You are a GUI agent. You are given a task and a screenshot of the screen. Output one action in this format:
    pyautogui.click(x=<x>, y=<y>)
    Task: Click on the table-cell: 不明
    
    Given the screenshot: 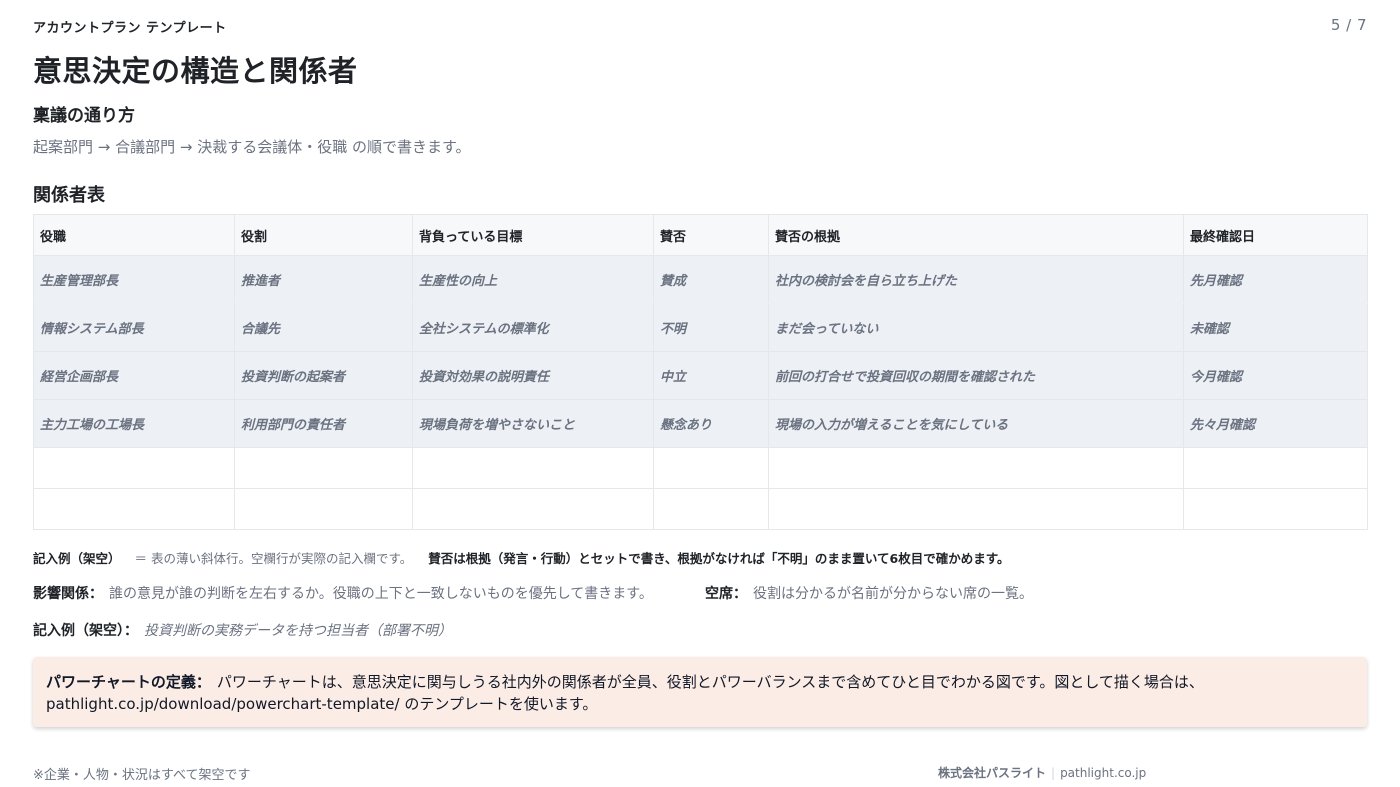 What is the action you would take?
    pyautogui.click(x=711, y=327)
    